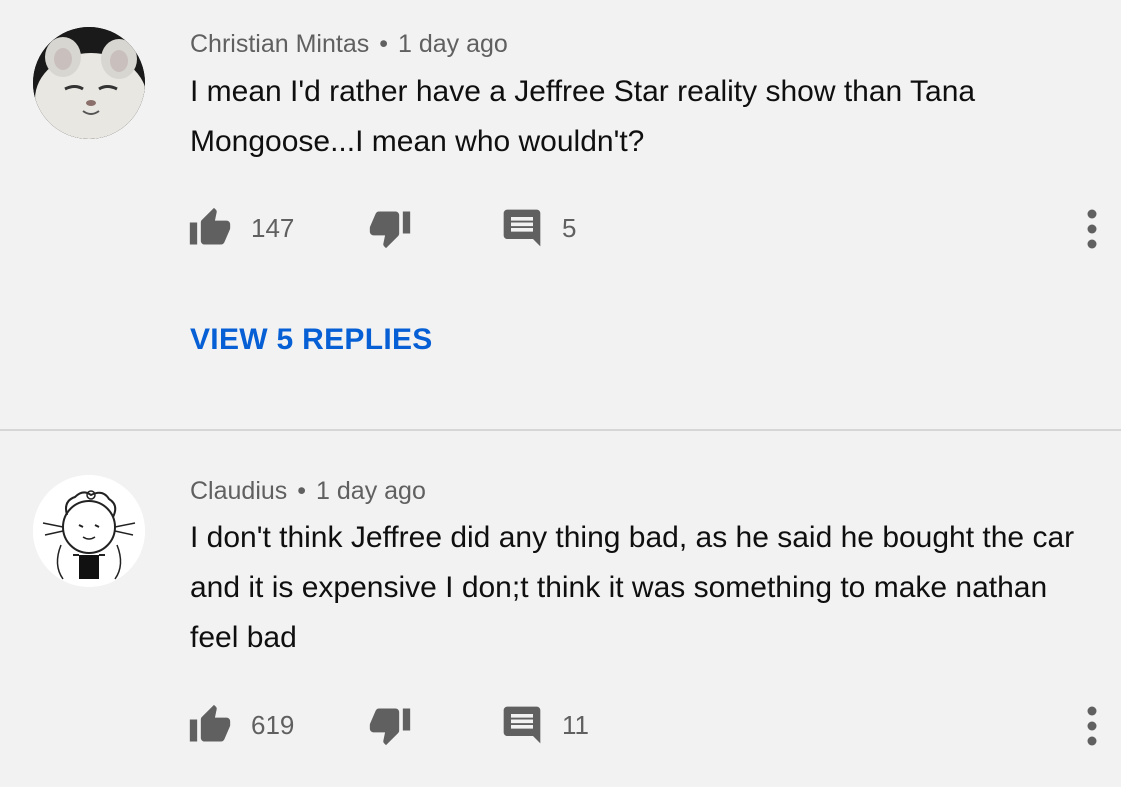  I want to click on reply-count: 5, so click(569, 228).